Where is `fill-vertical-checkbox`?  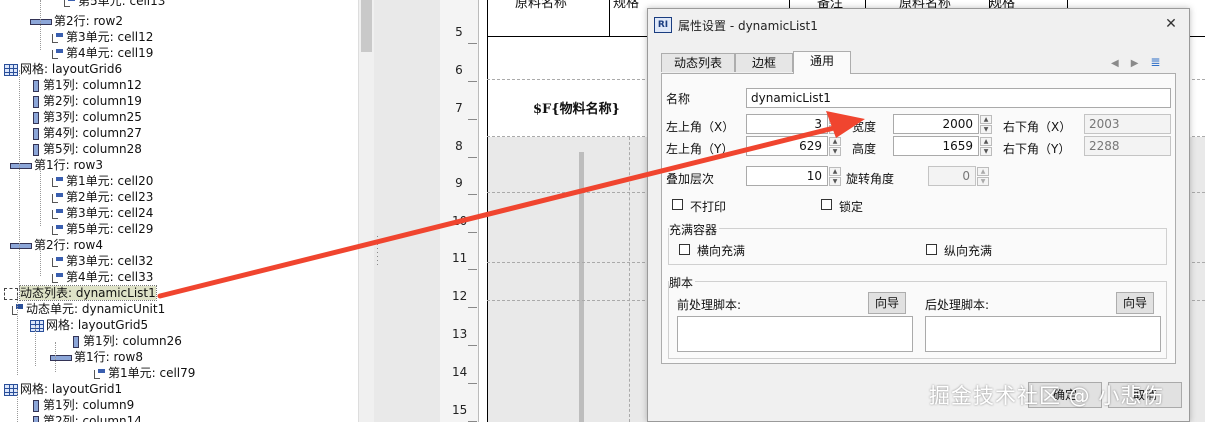
fill-vertical-checkbox is located at coordinates (931, 249).